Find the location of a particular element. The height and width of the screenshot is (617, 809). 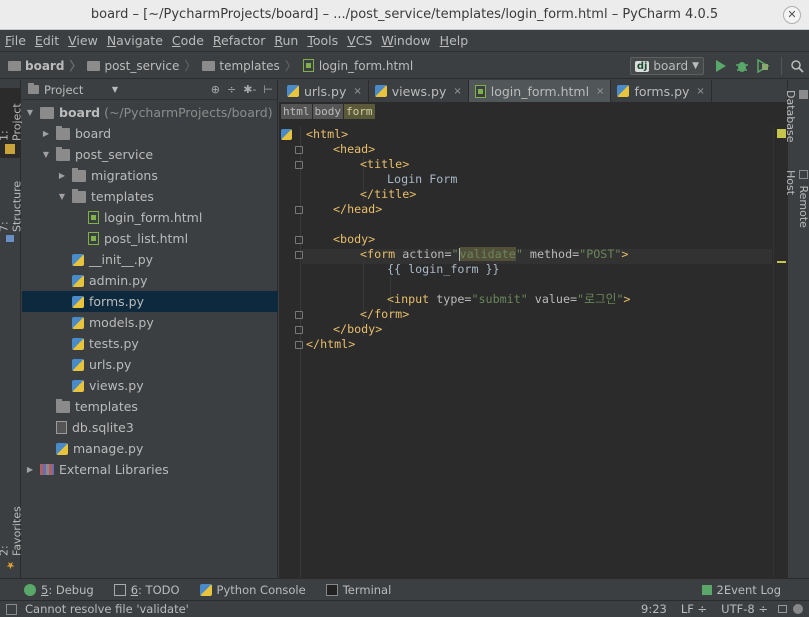

tree-item-label: post_service is located at coordinates (114, 154).